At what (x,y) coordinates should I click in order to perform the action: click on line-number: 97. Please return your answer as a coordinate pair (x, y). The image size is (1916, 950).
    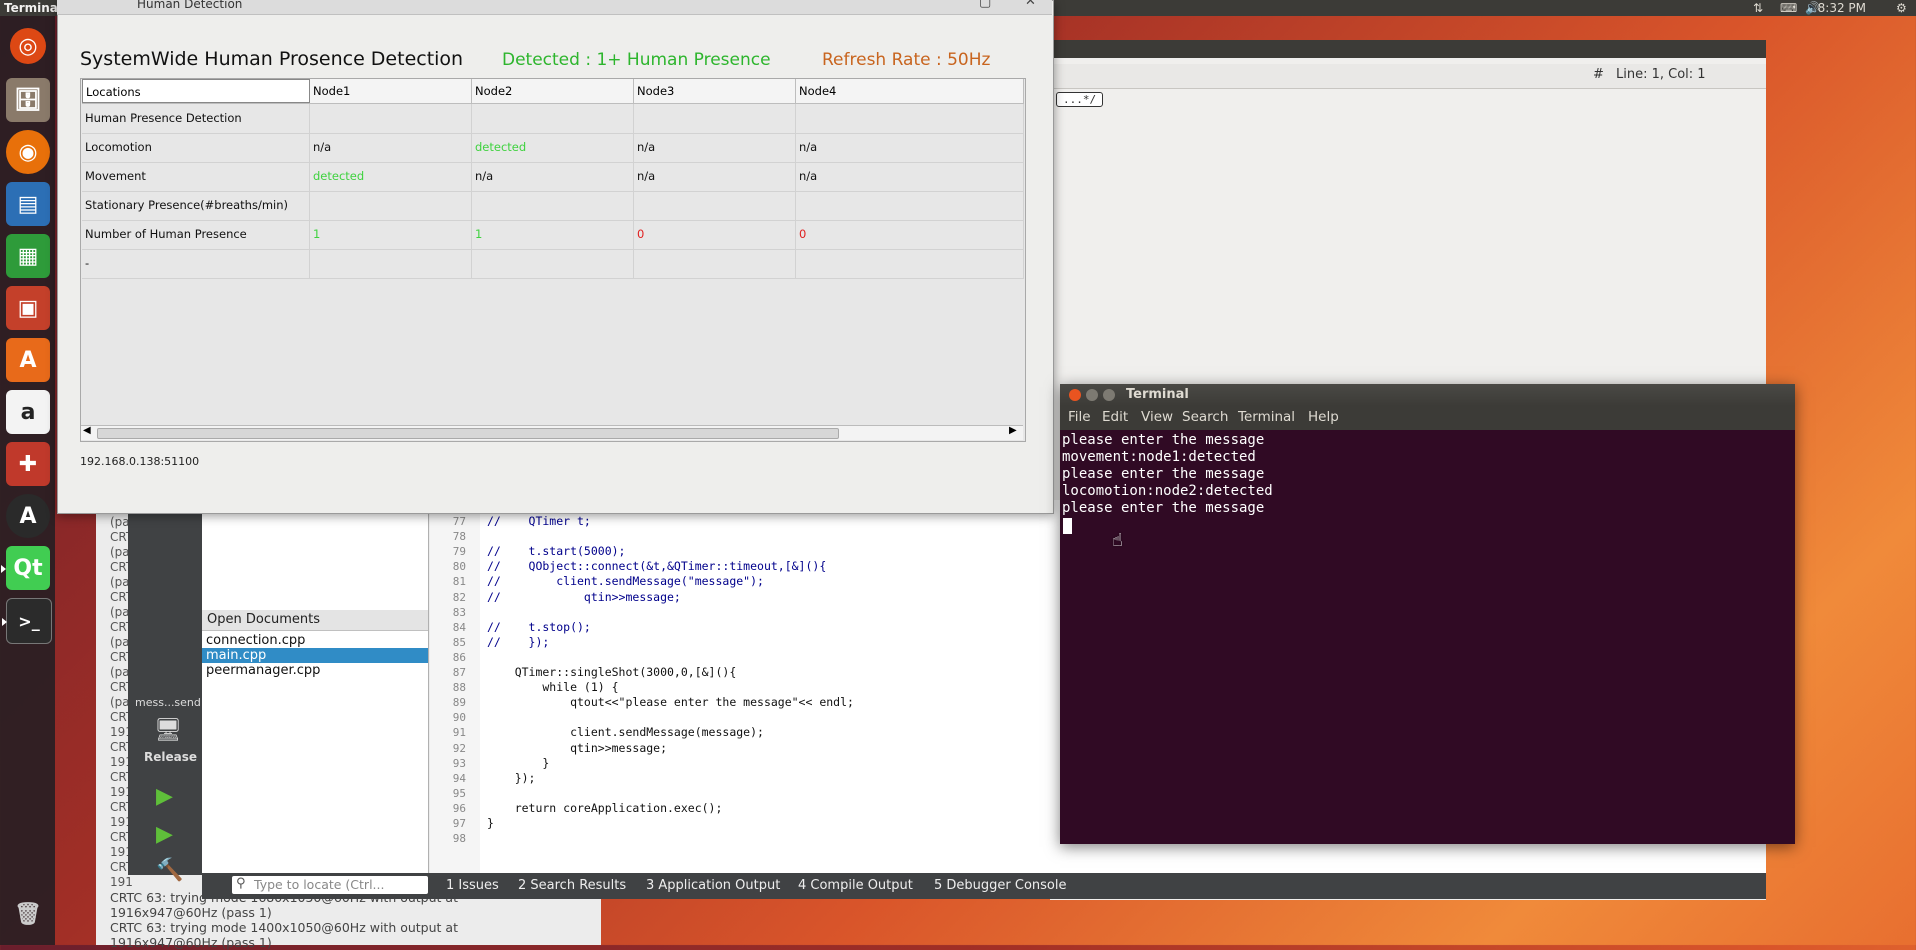
    Looking at the image, I should click on (459, 823).